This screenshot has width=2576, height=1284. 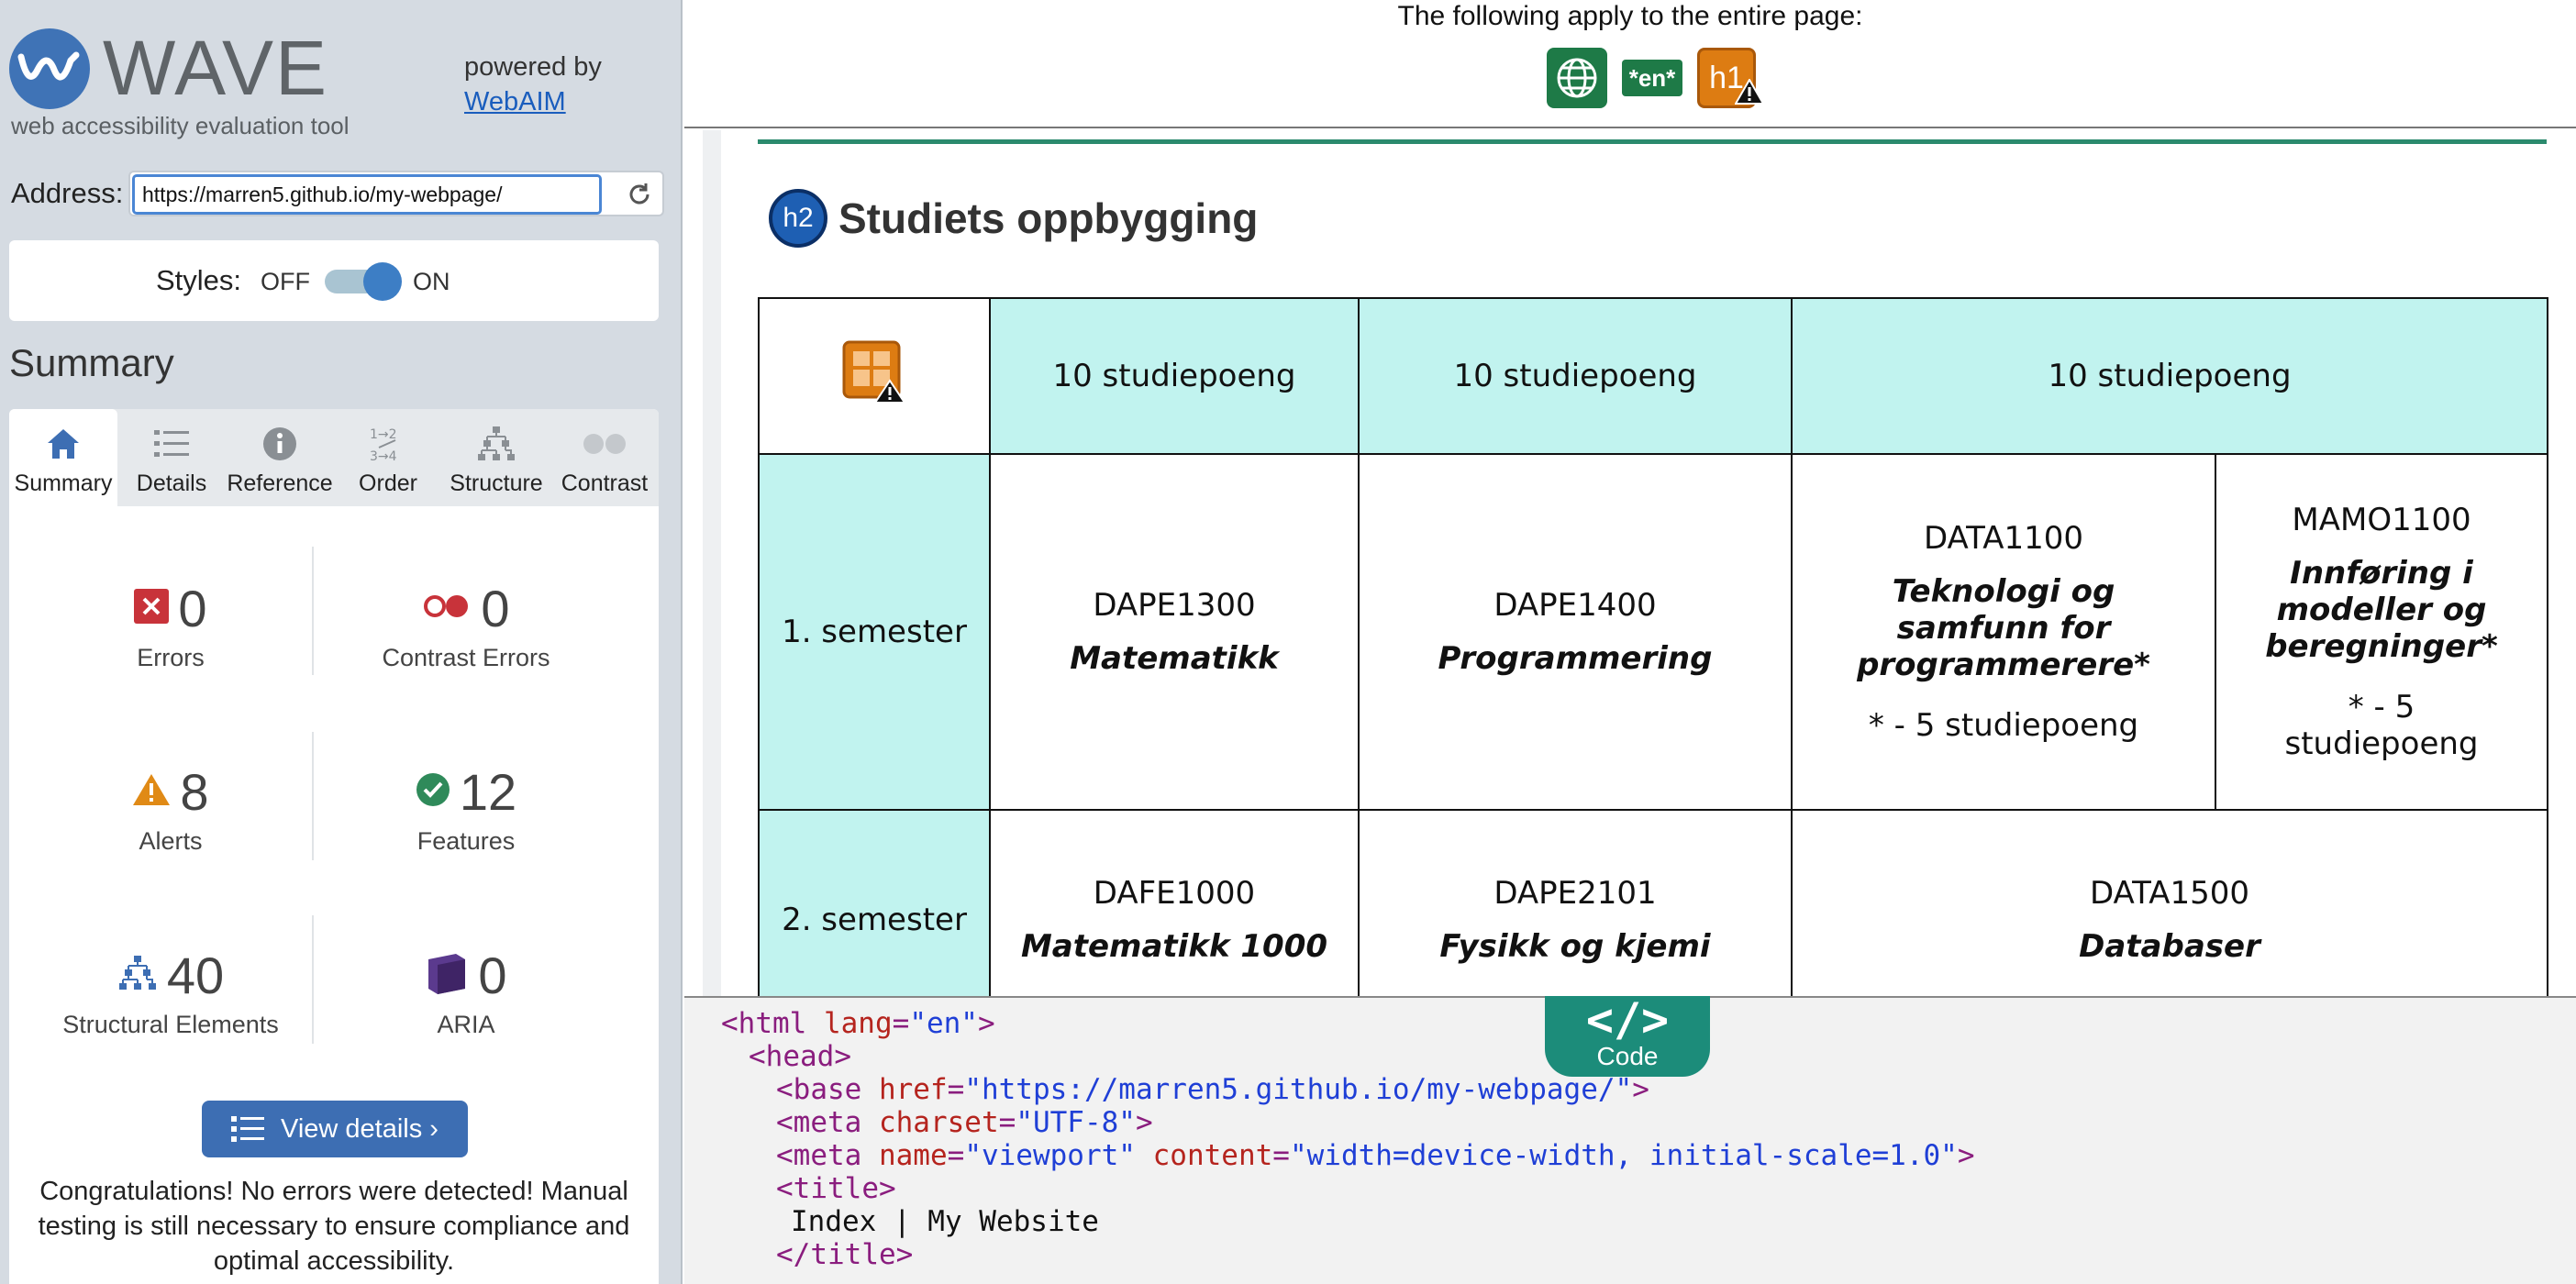 I want to click on semester-label-cell: 2. semester, so click(x=874, y=902).